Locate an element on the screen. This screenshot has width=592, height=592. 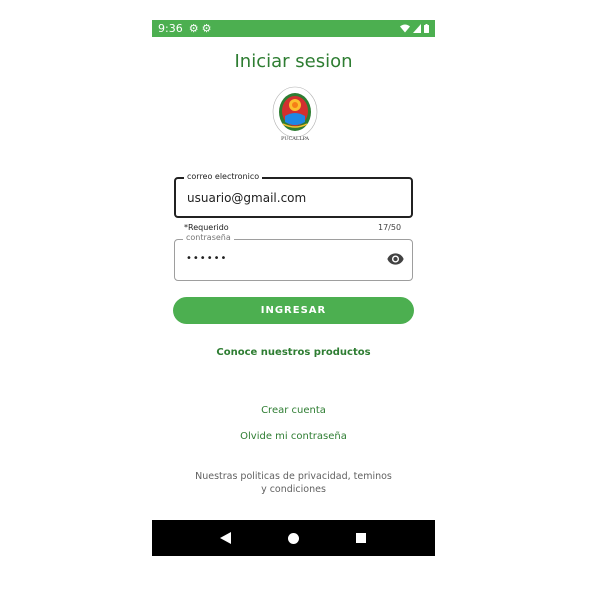
password-field-label: contraseña is located at coordinates (208, 237).